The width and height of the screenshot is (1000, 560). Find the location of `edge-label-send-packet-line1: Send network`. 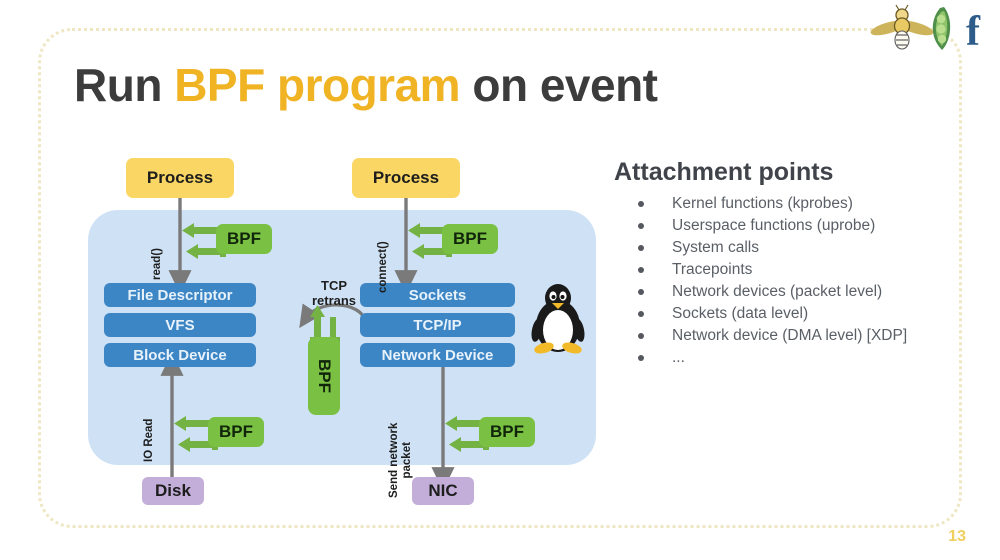

edge-label-send-packet-line1: Send network is located at coordinates (394, 460).